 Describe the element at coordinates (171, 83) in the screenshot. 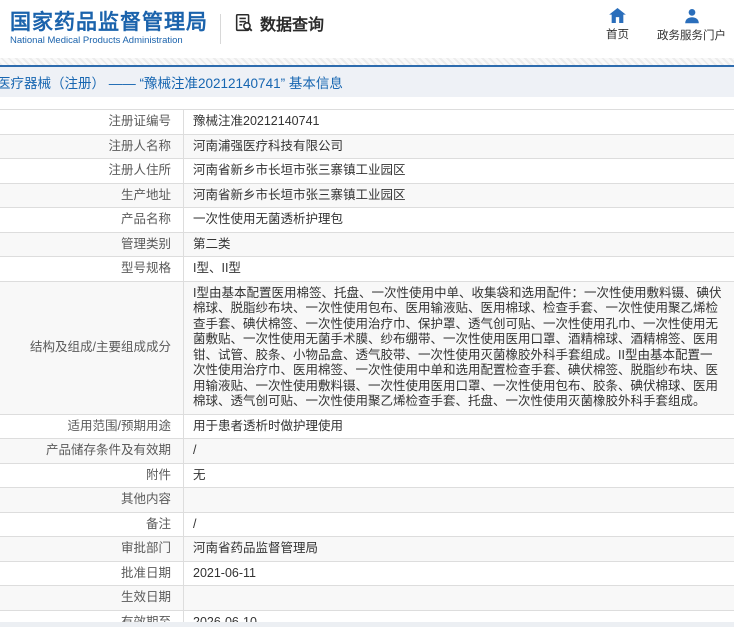

I see `breadcrumb: 医疗器械（注册） —— “豫械注准20212140741” 基本信息` at that location.